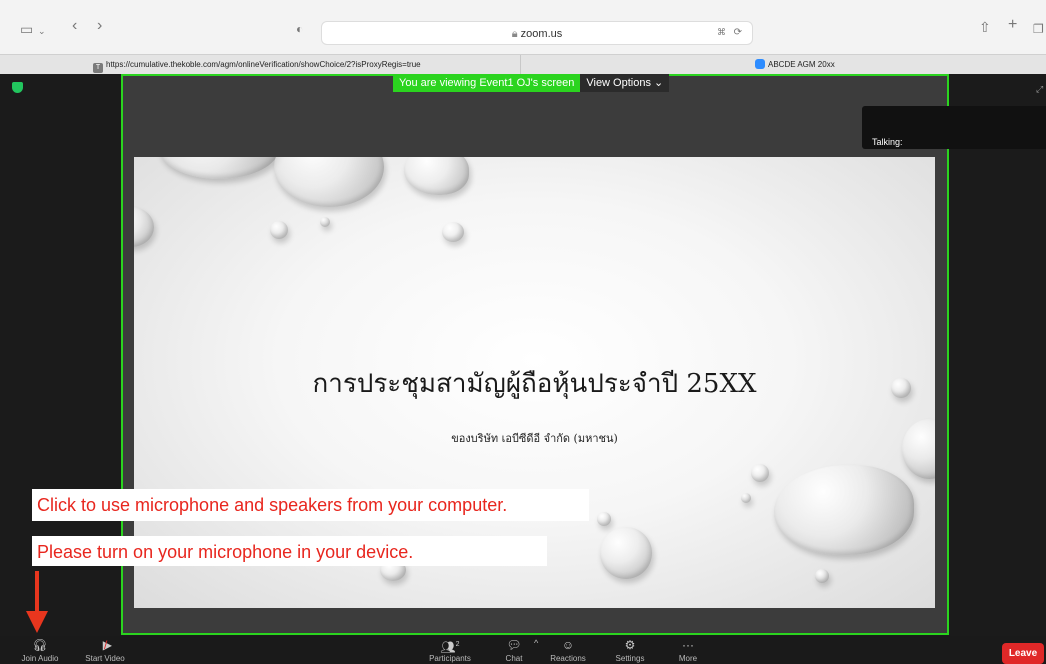 The image size is (1046, 664). I want to click on join-audio-button: 🎧︎ Join Audio, so click(40, 650).